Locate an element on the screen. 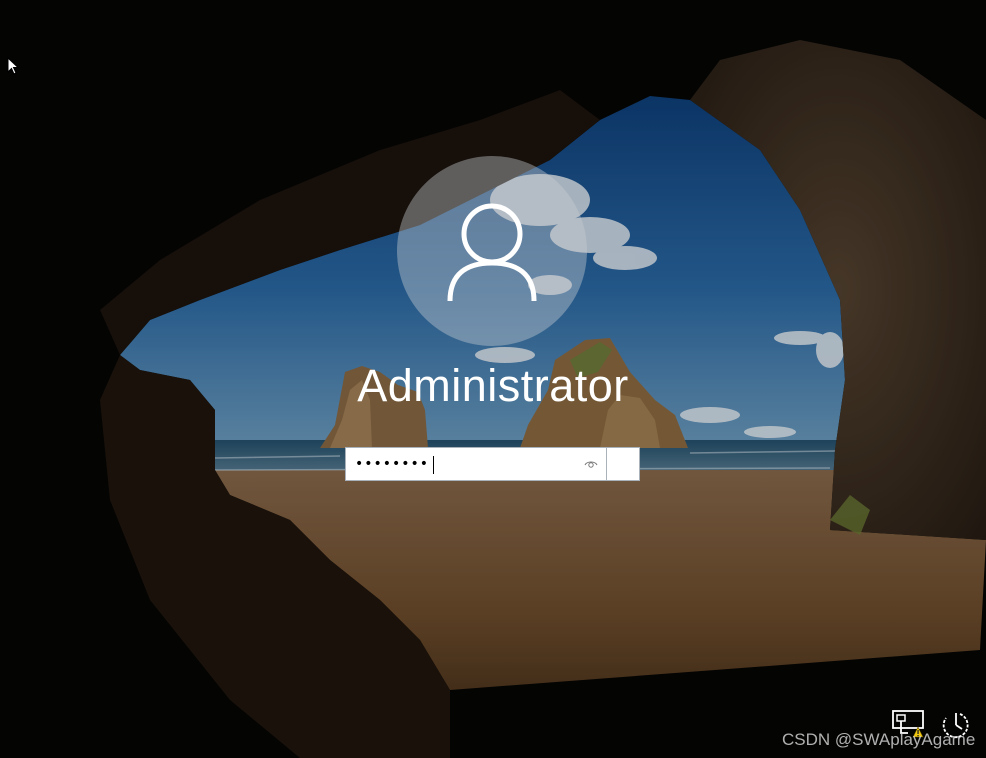  mouse-pointer-icon is located at coordinates (13, 66).